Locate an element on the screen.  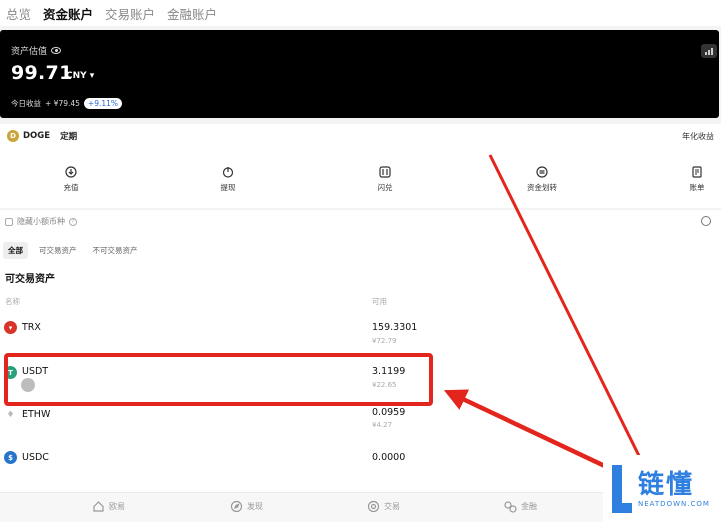
finance-icon is located at coordinates (510, 507).